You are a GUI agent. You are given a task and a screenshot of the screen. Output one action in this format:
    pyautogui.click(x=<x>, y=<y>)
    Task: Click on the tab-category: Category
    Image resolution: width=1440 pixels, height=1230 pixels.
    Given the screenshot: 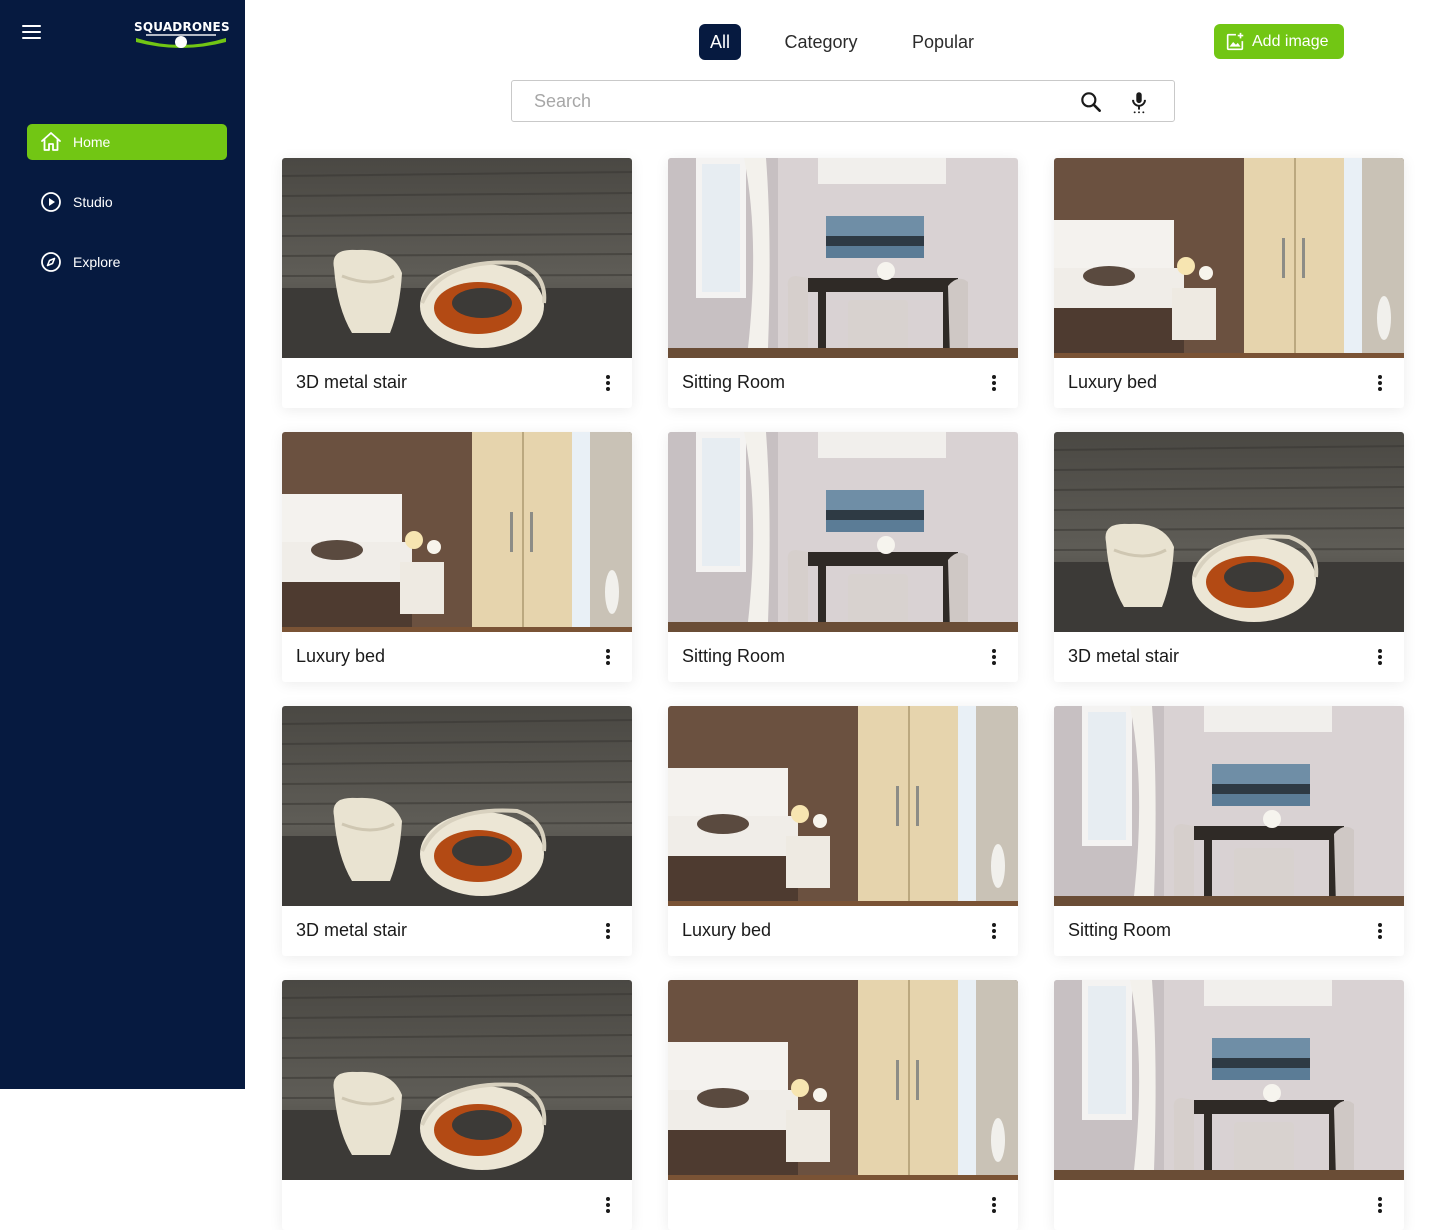 What is the action you would take?
    pyautogui.click(x=821, y=42)
    